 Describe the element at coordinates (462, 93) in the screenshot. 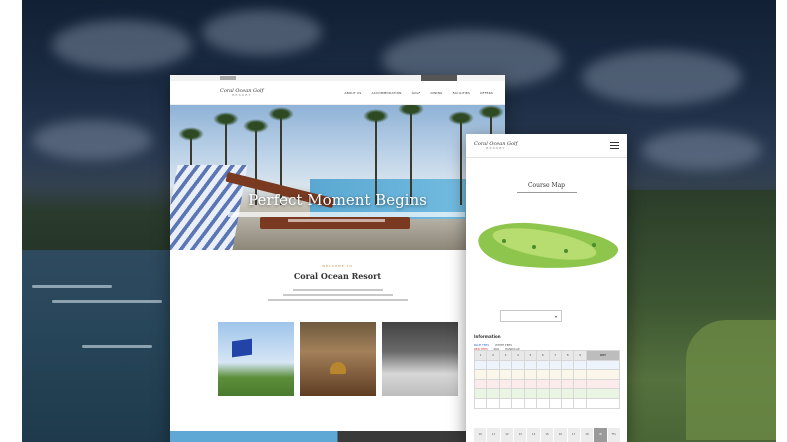

I see `nav-item-facilities: FACILITIES` at that location.